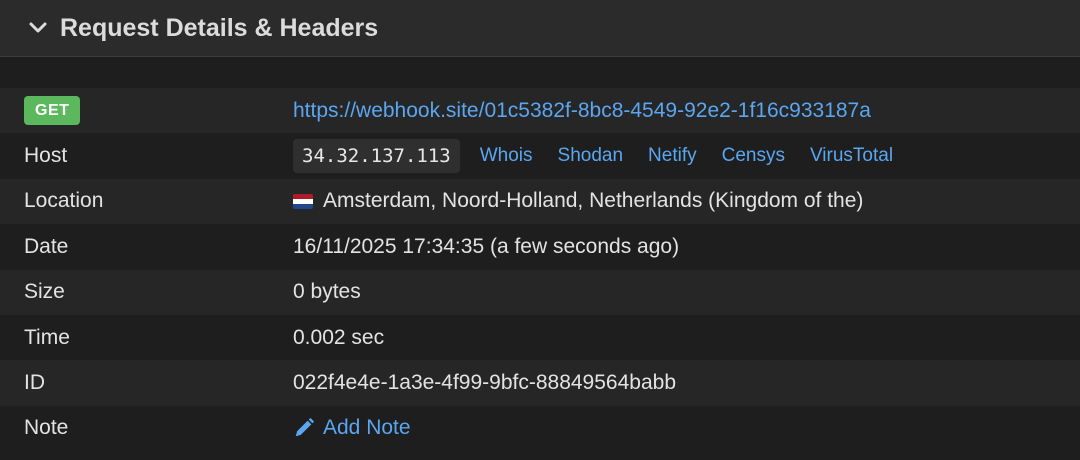  Describe the element at coordinates (64, 201) in the screenshot. I see `location-label: Location` at that location.